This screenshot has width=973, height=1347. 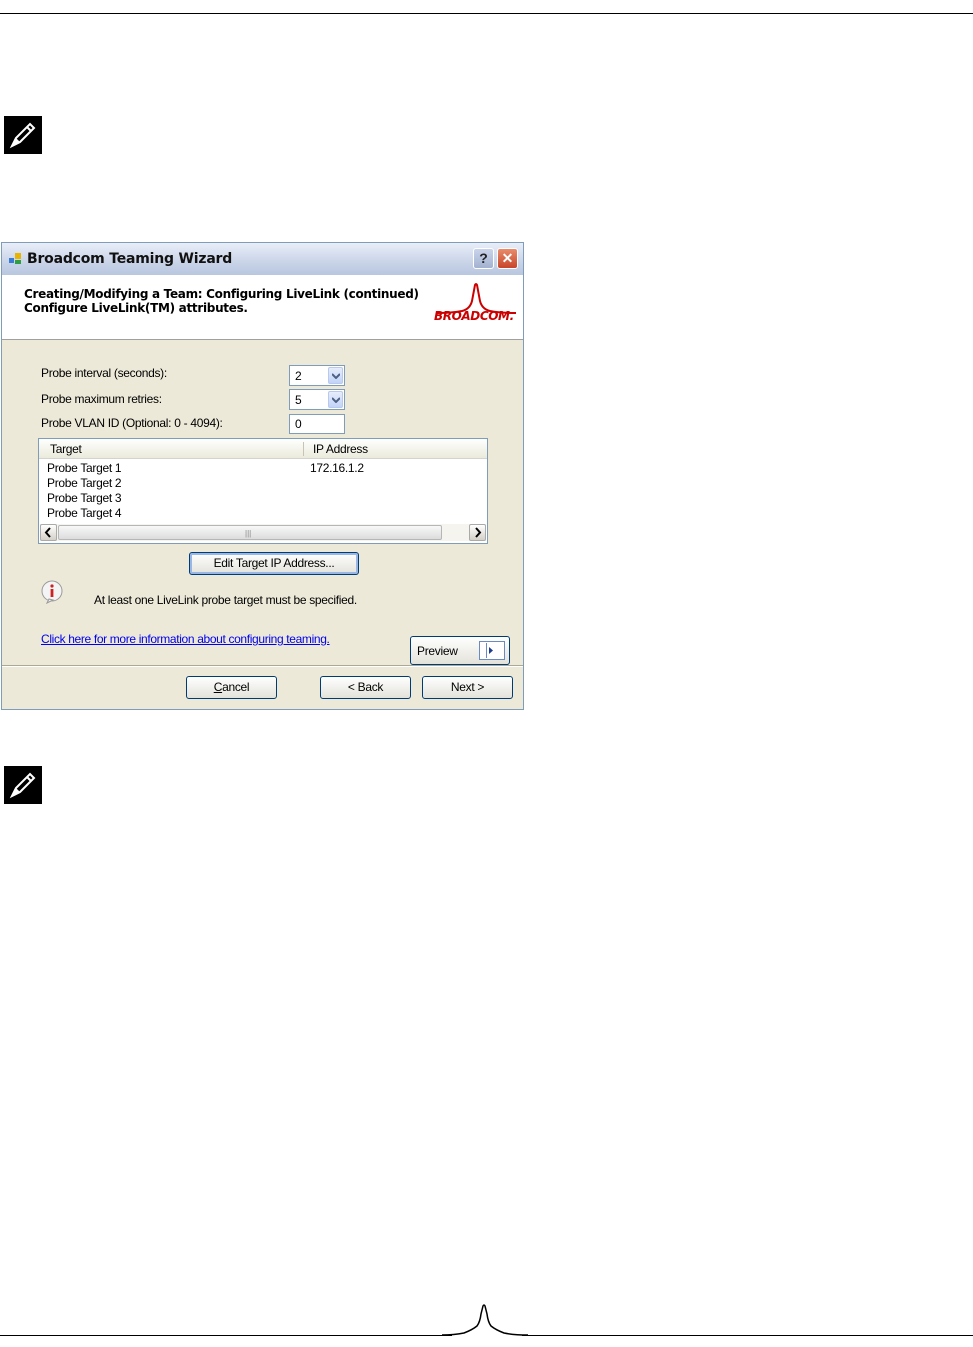 What do you see at coordinates (262, 666) in the screenshot?
I see `footer-separator` at bounding box center [262, 666].